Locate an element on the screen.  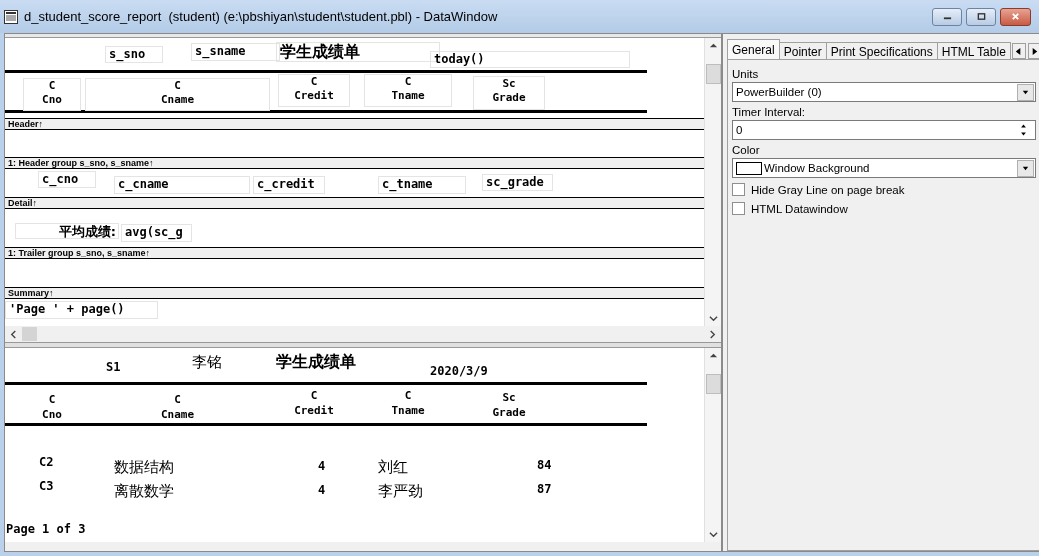
spin-up-icon is located at coordinates (1023, 126).